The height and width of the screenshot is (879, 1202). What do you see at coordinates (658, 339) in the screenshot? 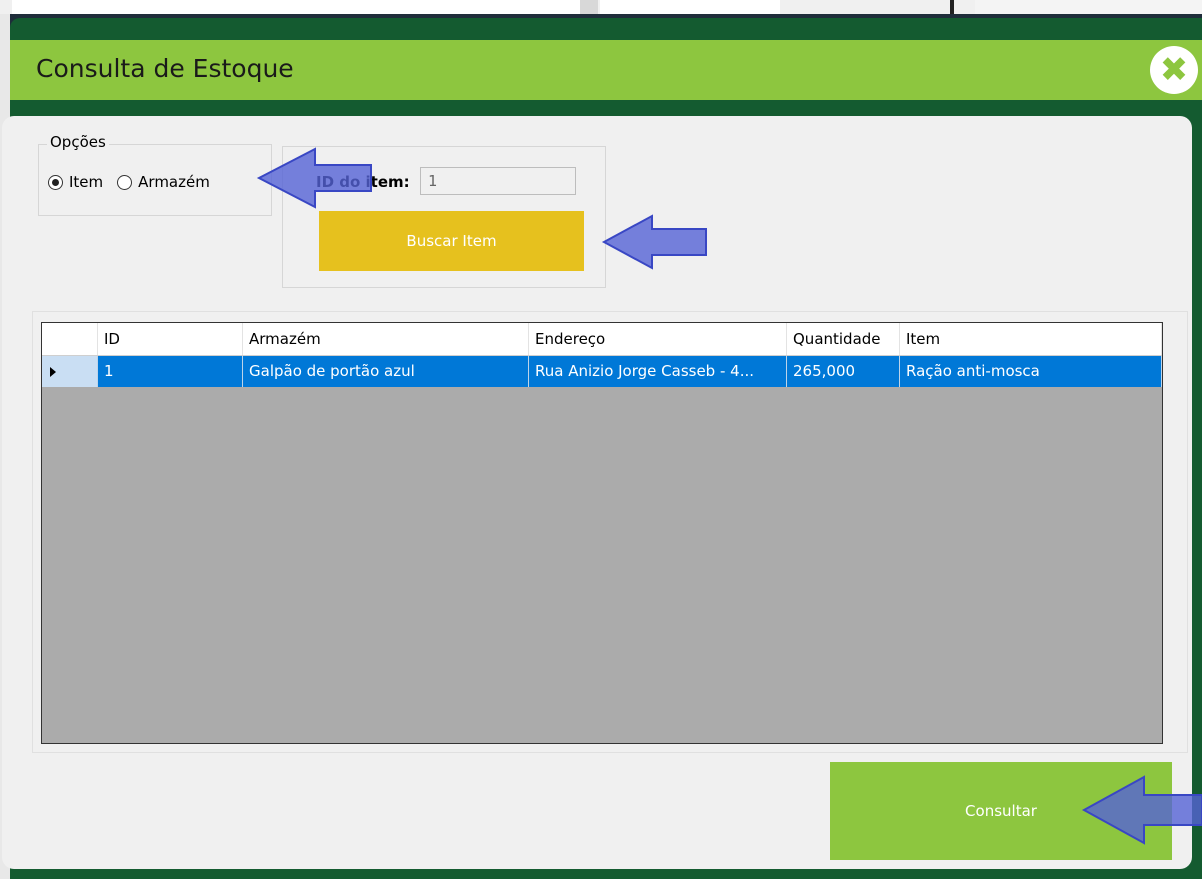
I see `column-header-endereco: Endereço` at bounding box center [658, 339].